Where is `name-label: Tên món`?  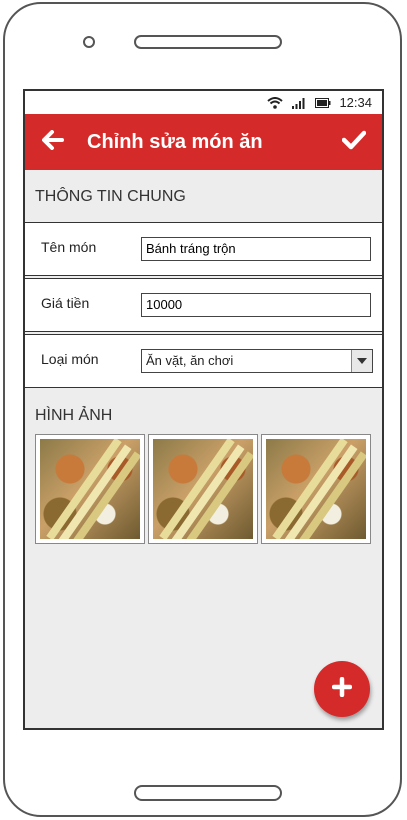
name-label: Tên món is located at coordinates (69, 247).